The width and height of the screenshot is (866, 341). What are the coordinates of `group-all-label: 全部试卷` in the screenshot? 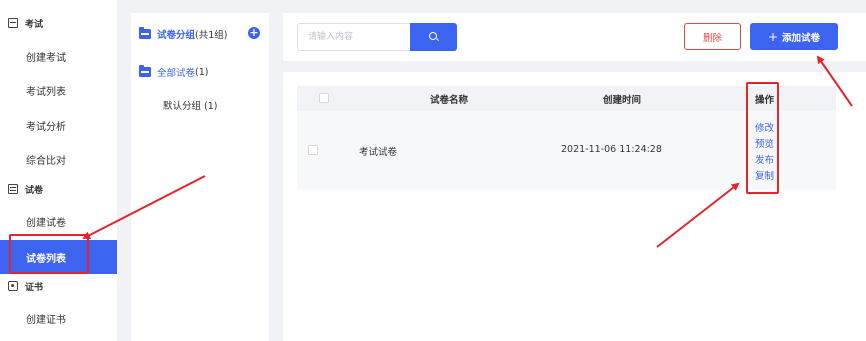 It's located at (176, 73).